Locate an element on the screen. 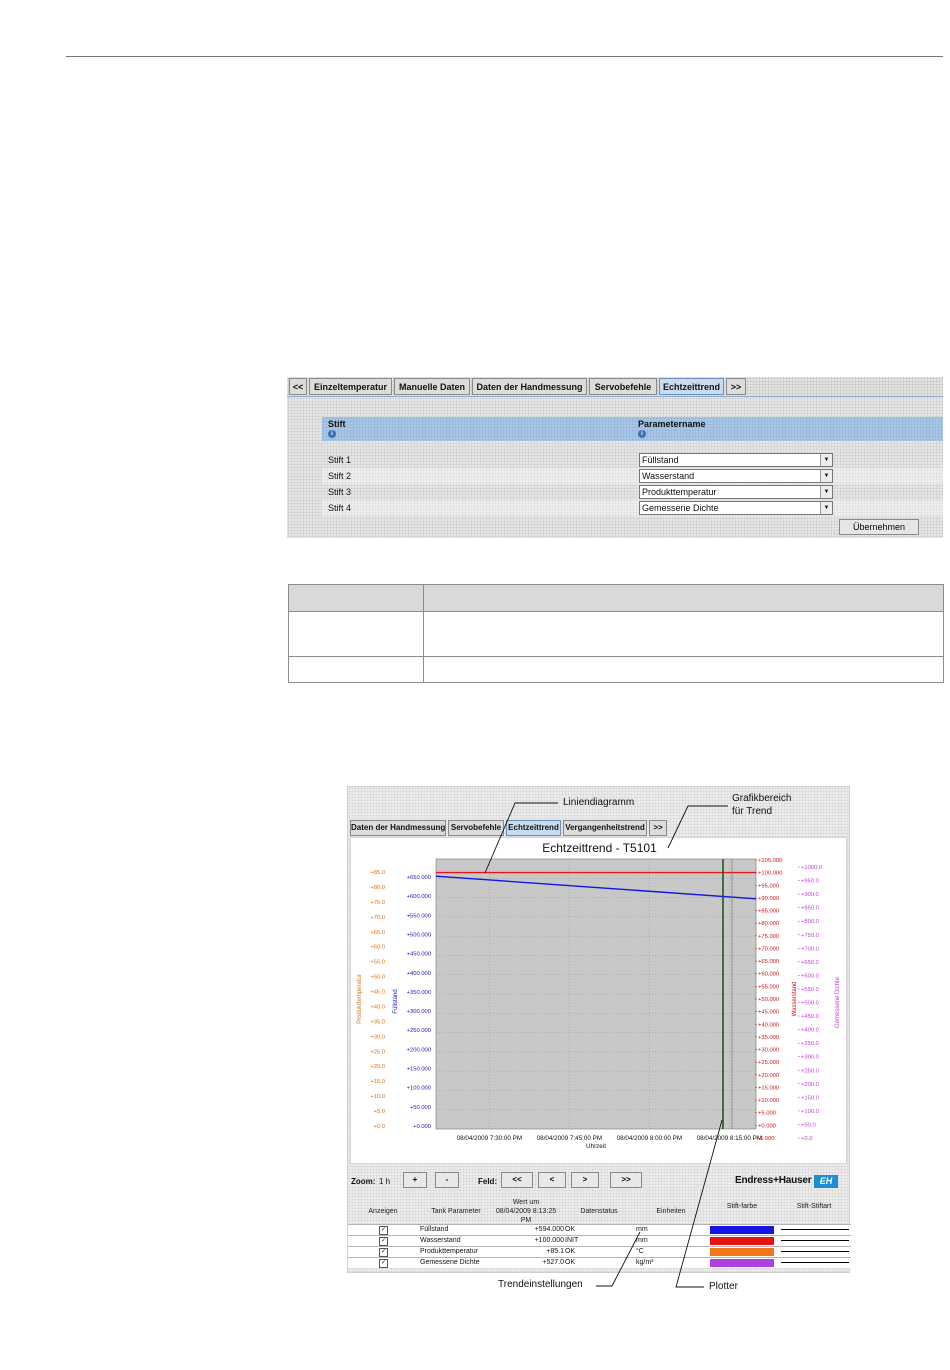 The image size is (950, 1370). apply-button: Übernehmen is located at coordinates (879, 527).